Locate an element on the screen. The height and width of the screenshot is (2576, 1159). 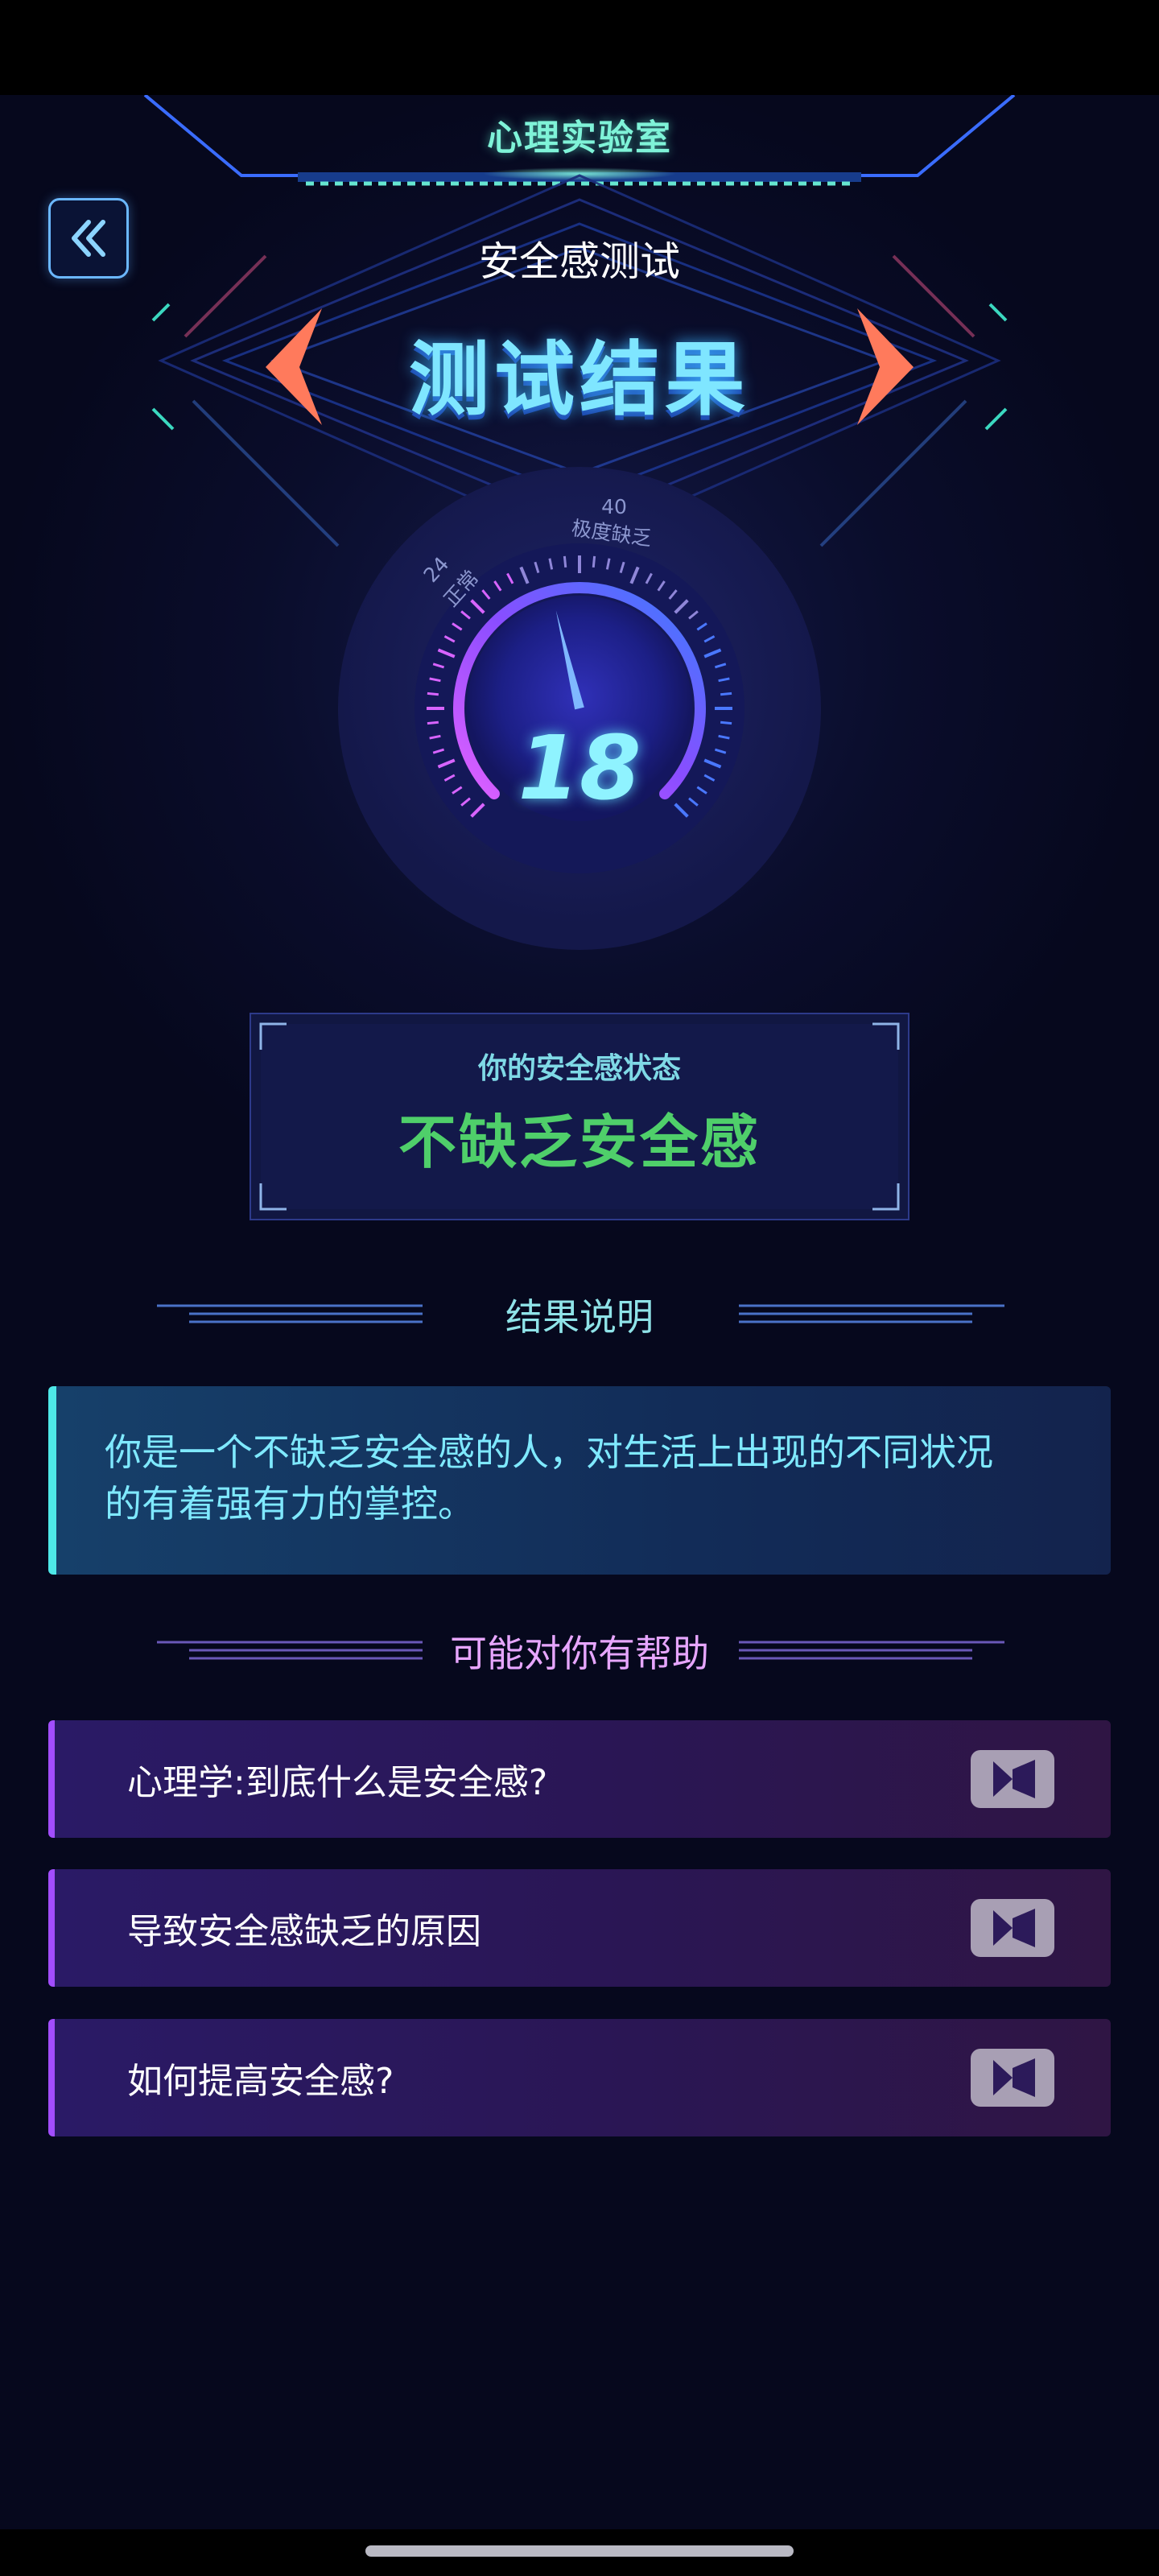
help-item-video: 心理学:到底什么是安全感? is located at coordinates (579, 1779).